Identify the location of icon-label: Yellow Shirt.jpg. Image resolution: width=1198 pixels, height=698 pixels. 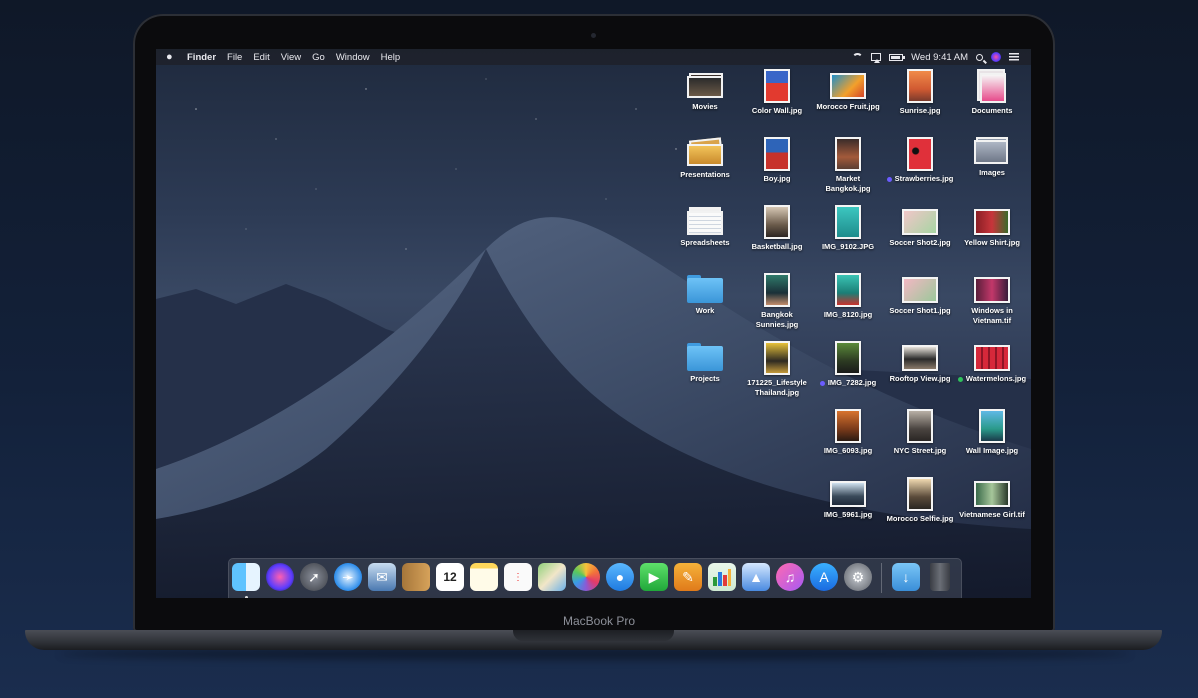
(992, 242).